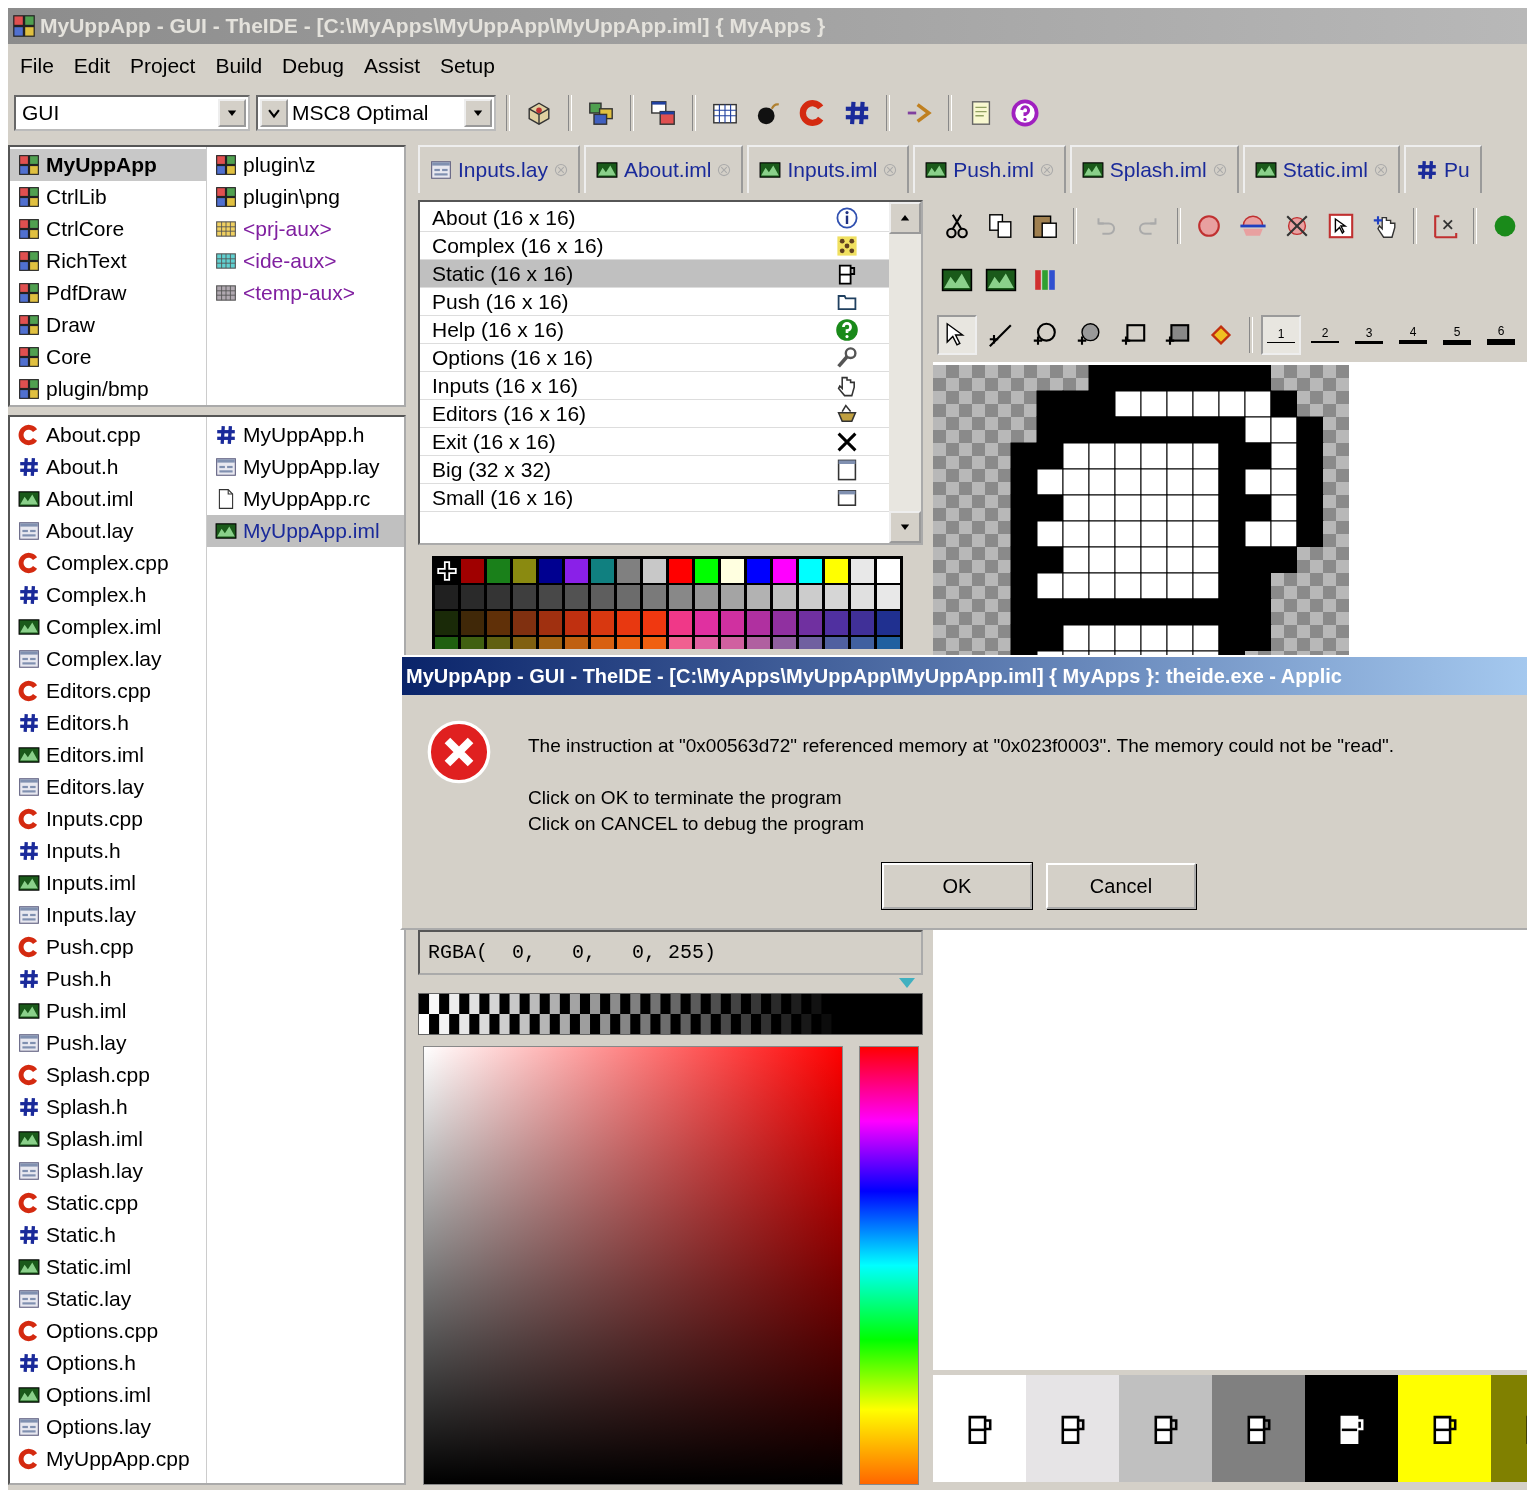 This screenshot has height=1490, width=1527. Describe the element at coordinates (305, 499) in the screenshot. I see `file-entry: MyUppApp.rc` at that location.